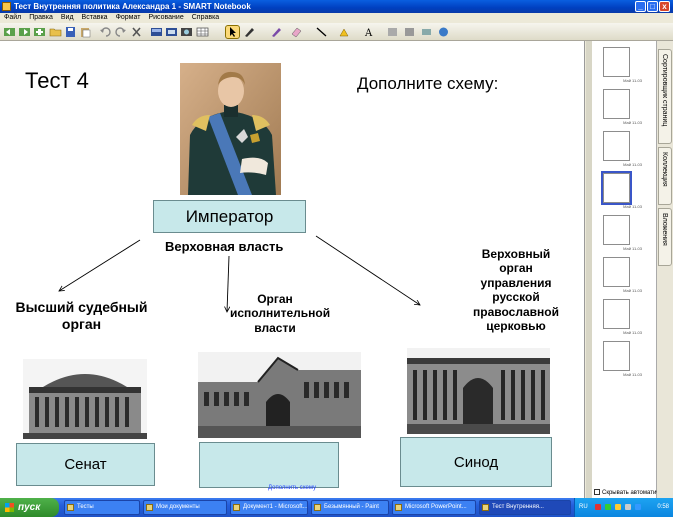  What do you see at coordinates (156, 32) in the screenshot?
I see `screen-shade-icon` at bounding box center [156, 32].